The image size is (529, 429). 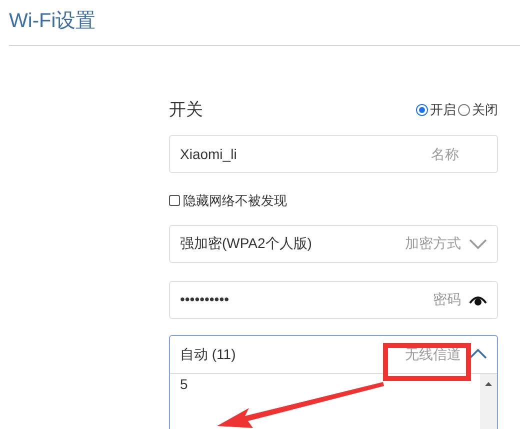 I want to click on encryption-select: 强加密(WPA2个人版) 加密方式, so click(x=333, y=243).